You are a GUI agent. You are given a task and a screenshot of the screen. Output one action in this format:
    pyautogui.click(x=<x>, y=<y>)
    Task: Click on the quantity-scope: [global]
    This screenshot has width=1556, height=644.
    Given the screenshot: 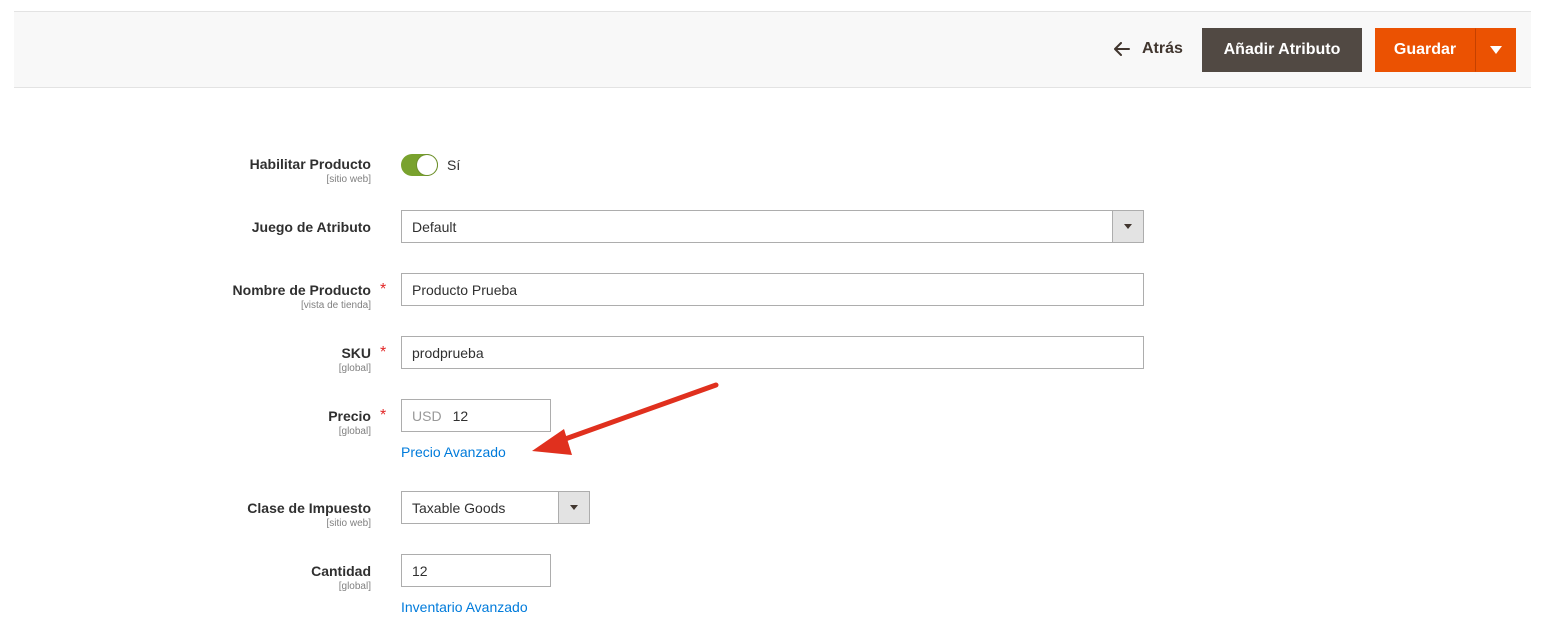 What is the action you would take?
    pyautogui.click(x=354, y=586)
    